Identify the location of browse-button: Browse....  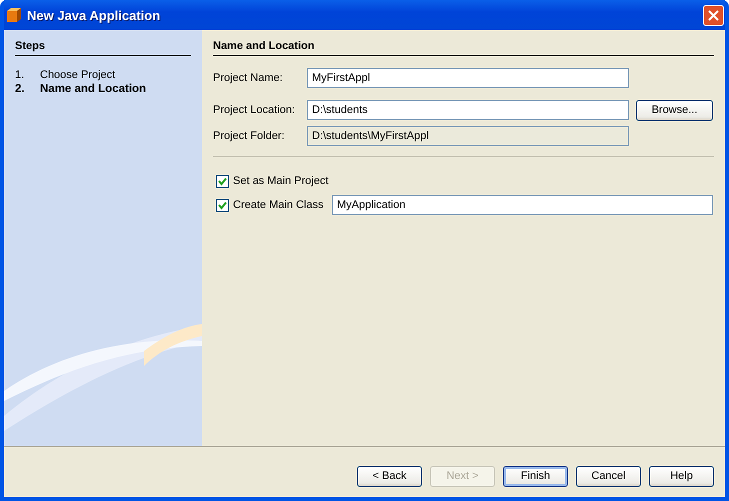
(674, 110).